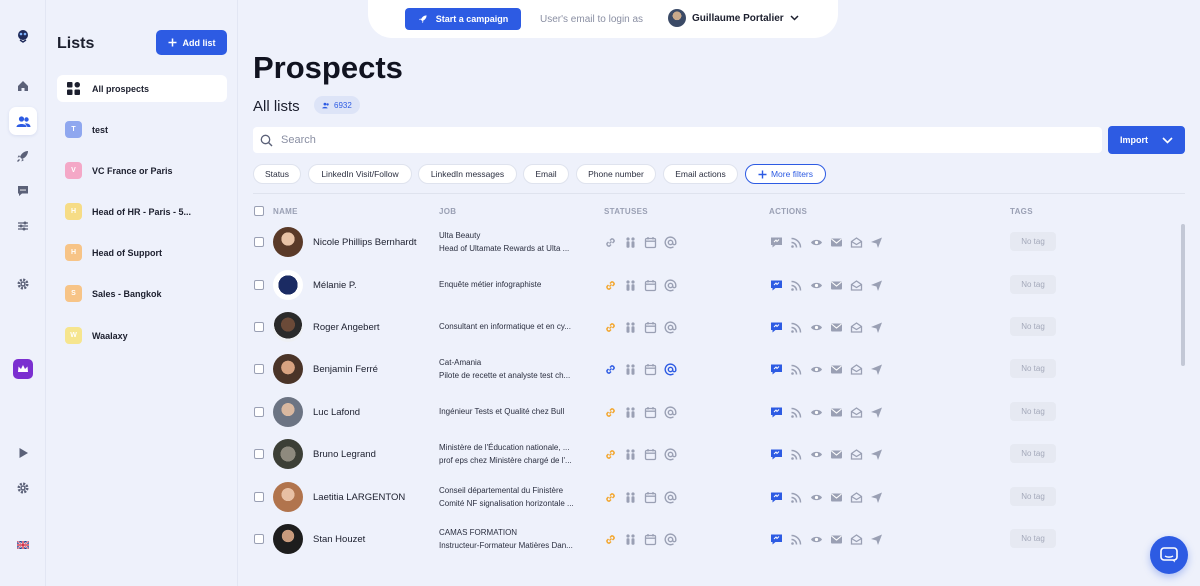 Image resolution: width=1200 pixels, height=586 pixels. What do you see at coordinates (277, 174) in the screenshot?
I see `filter-status: Status` at bounding box center [277, 174].